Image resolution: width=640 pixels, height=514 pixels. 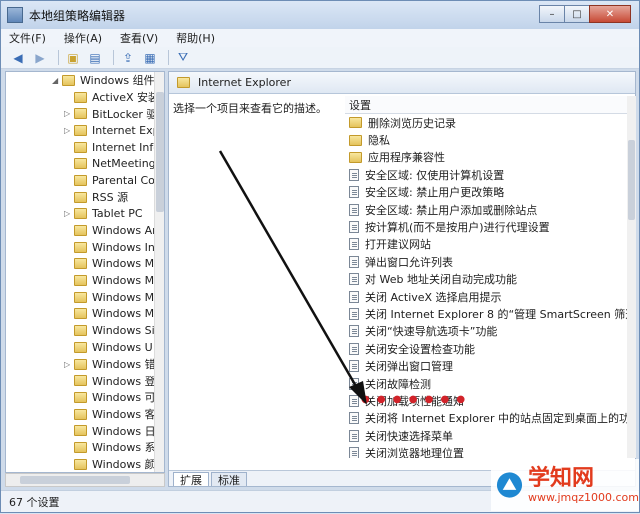 I want to click on settings-row: 弹出窗口允许列表, so click(x=486, y=261).